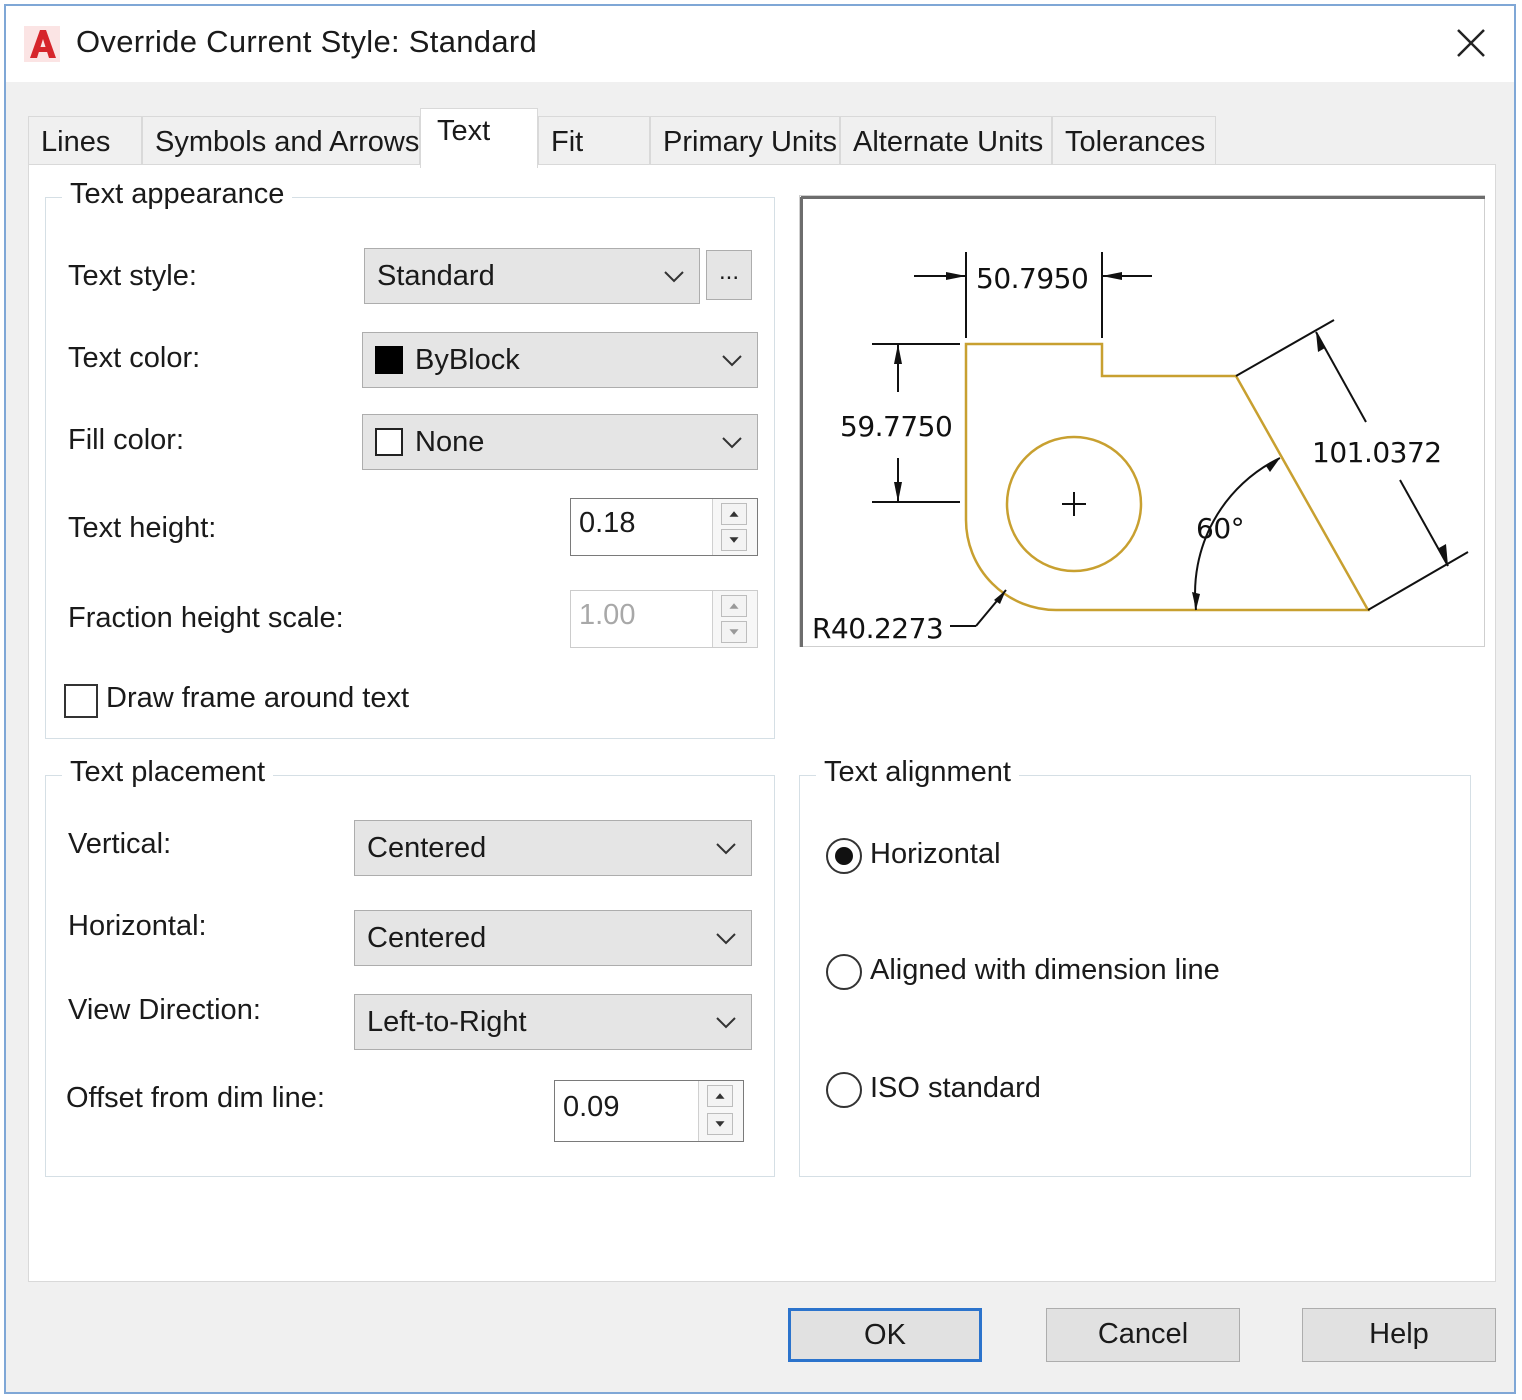  Describe the element at coordinates (560, 442) in the screenshot. I see `fill-color-dropdown: None` at that location.